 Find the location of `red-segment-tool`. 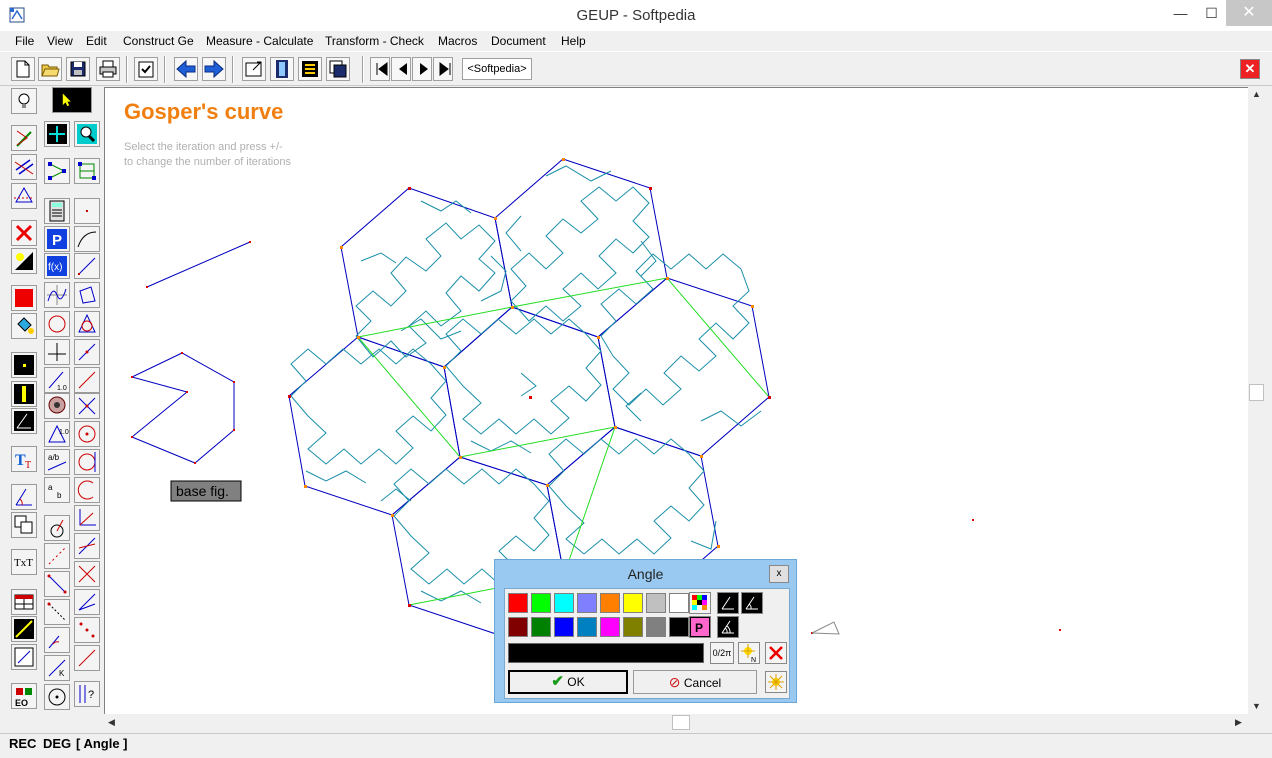

red-segment-tool is located at coordinates (87, 658).